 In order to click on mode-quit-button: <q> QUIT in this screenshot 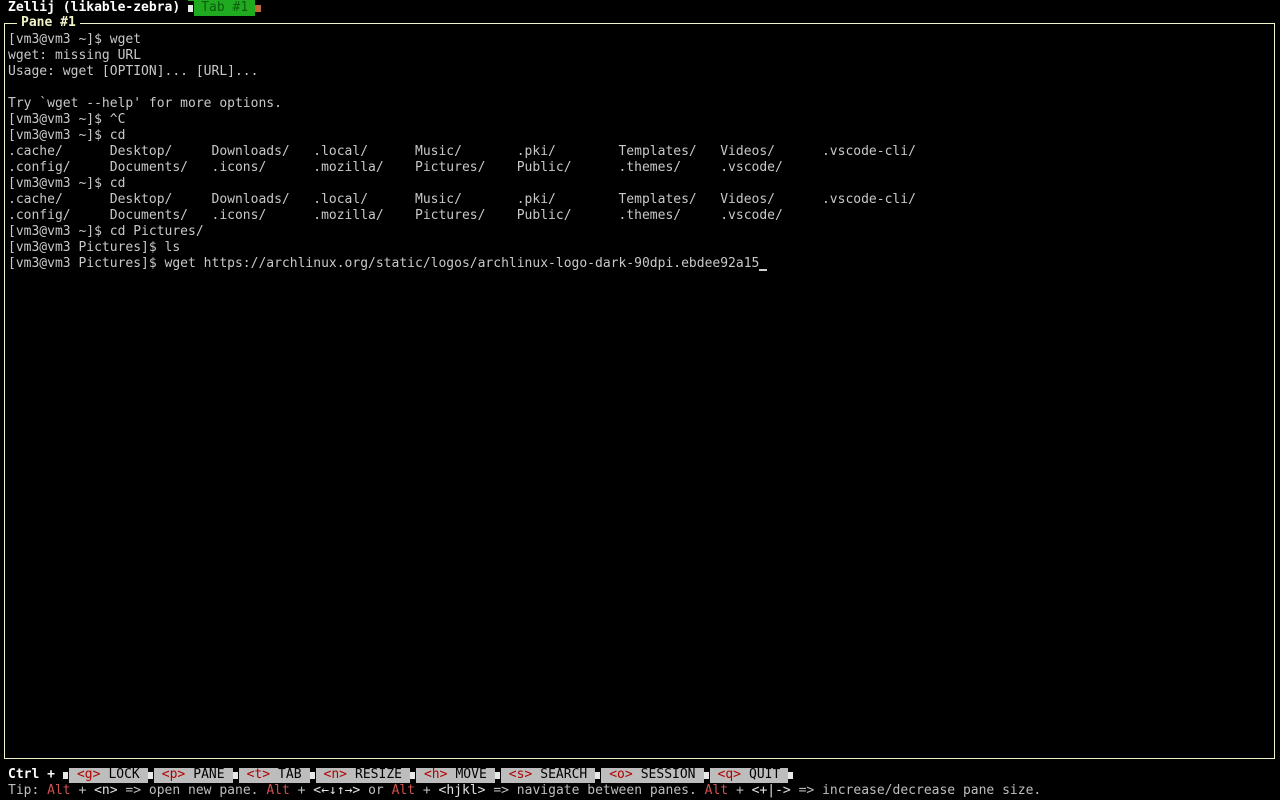, I will do `click(746, 775)`.